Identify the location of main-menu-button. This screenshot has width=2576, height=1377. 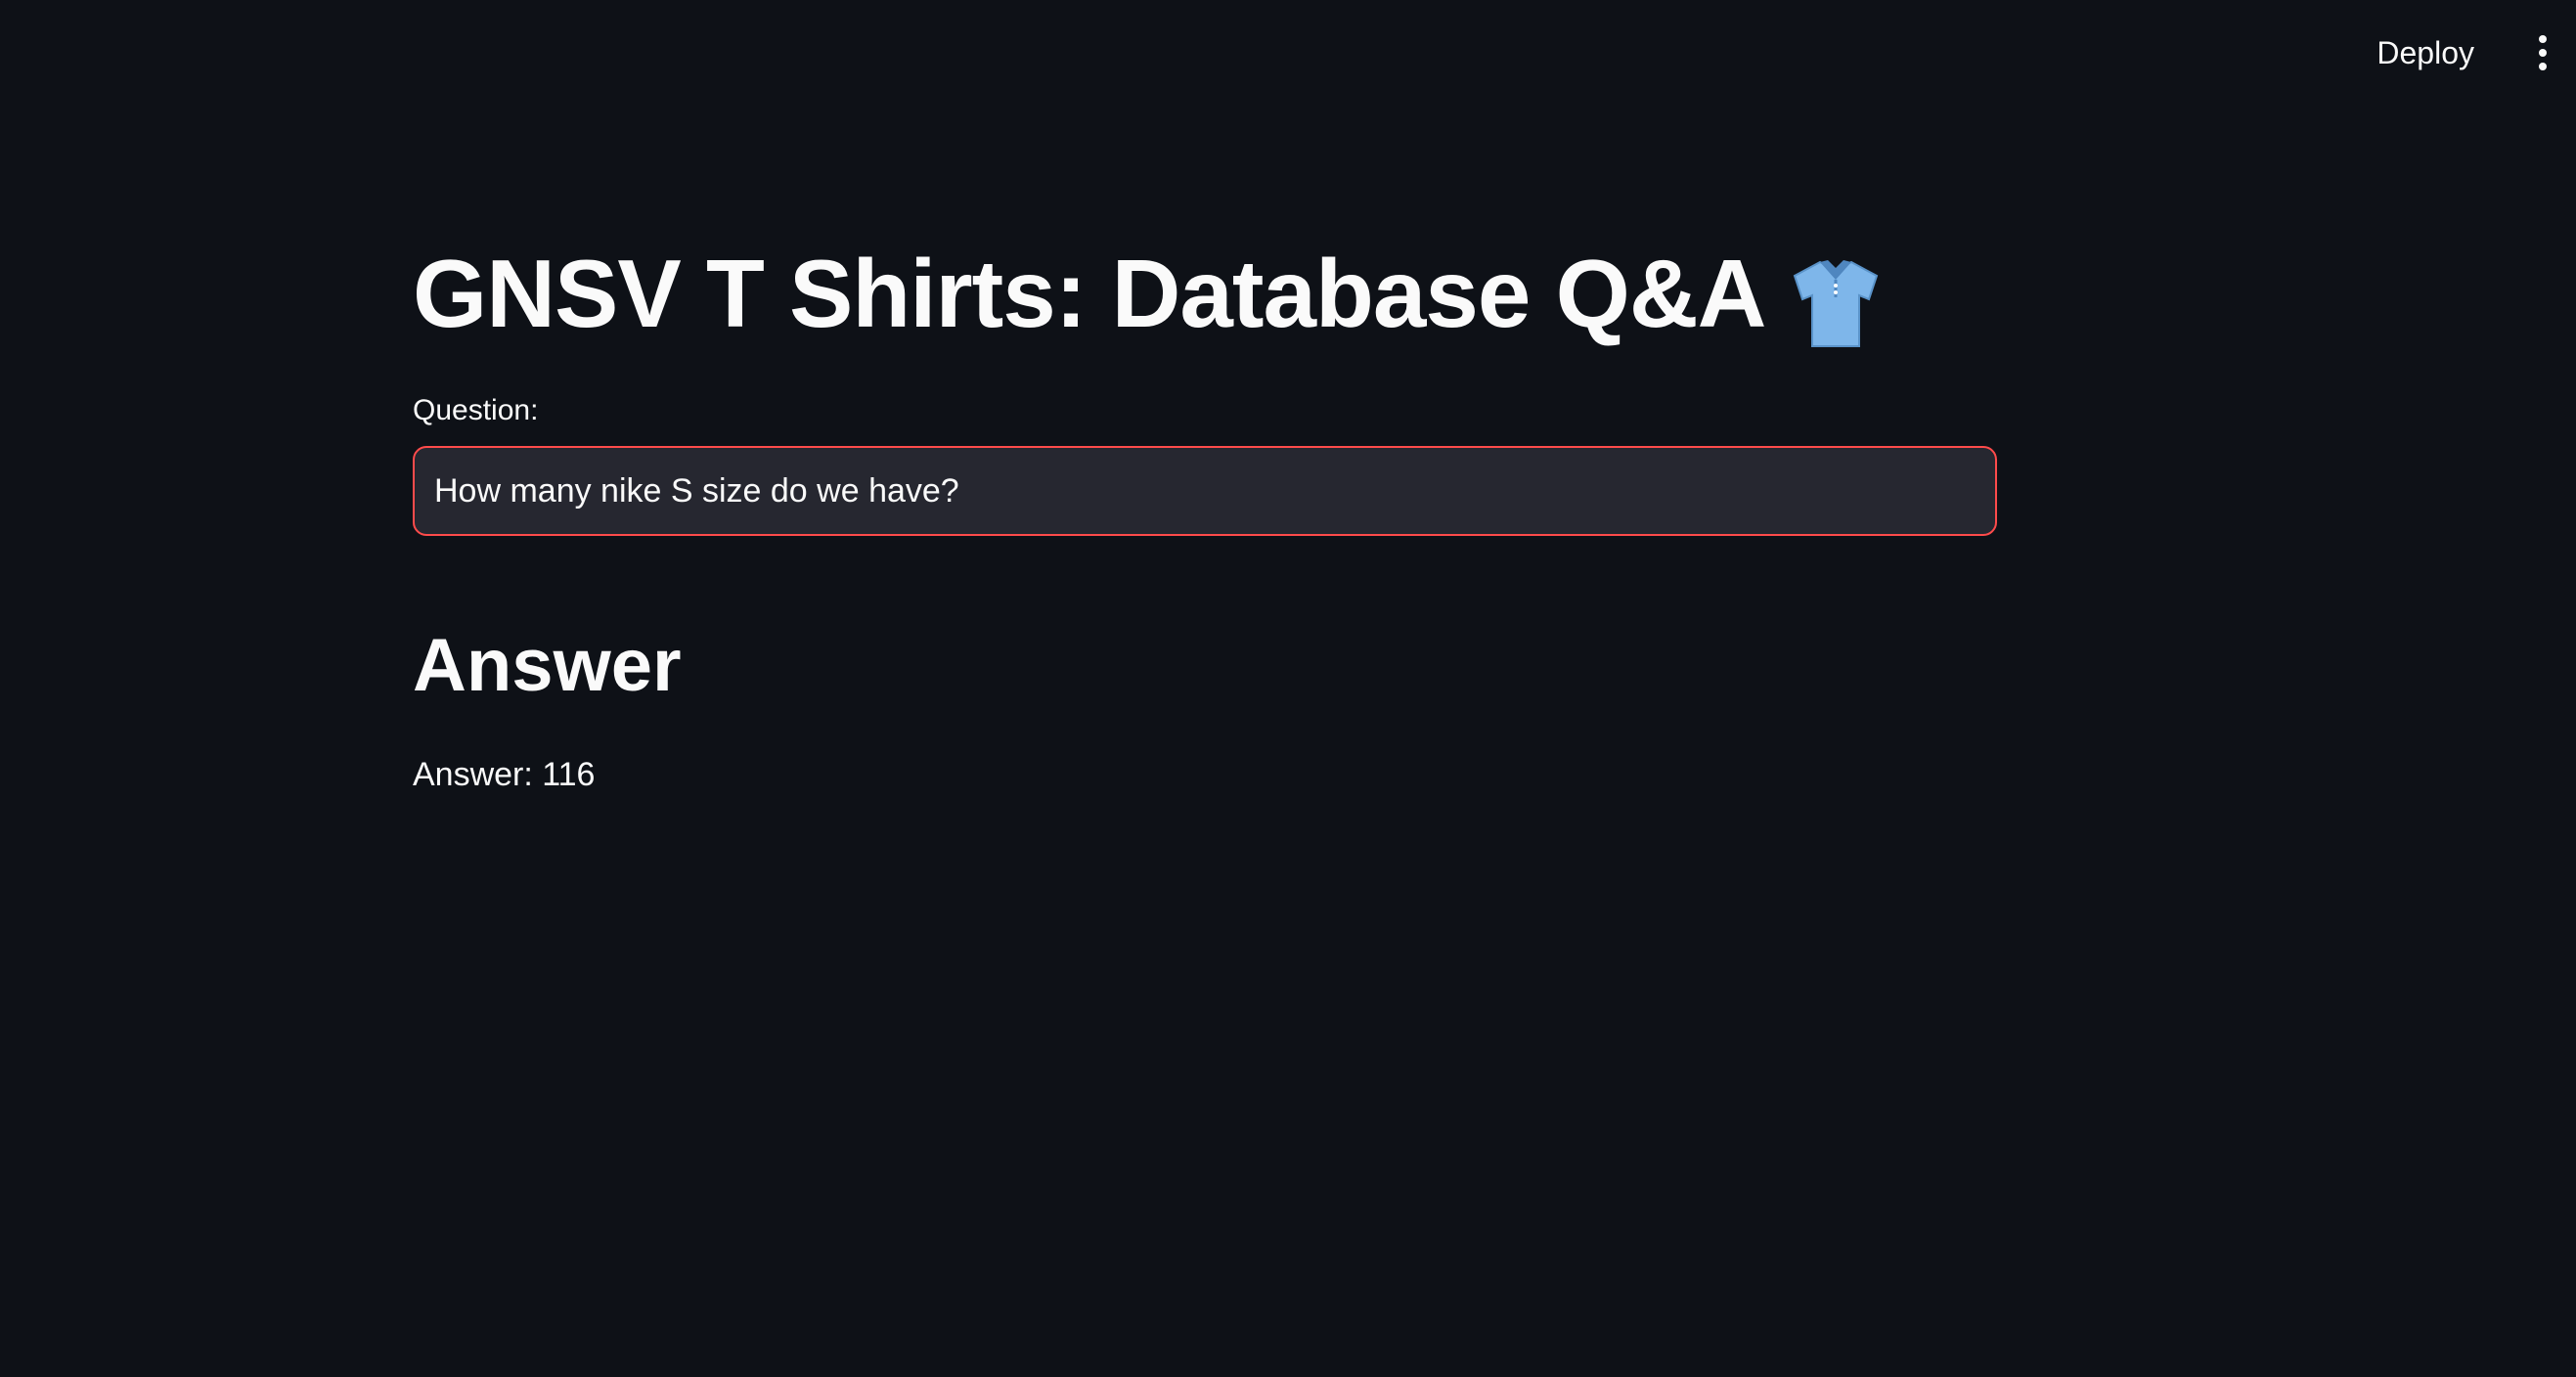
(2542, 52).